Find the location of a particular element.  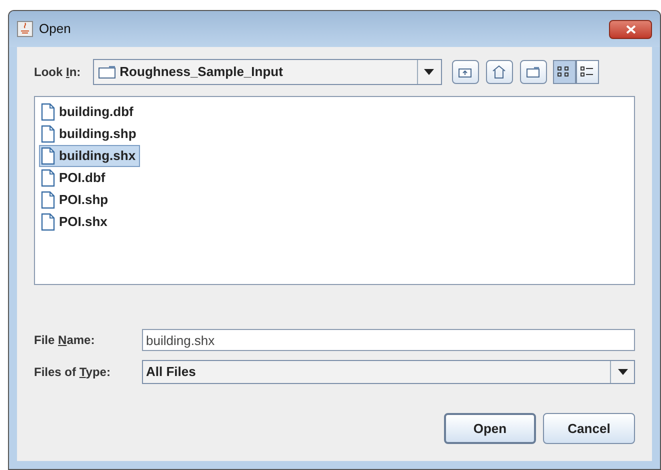

file-item: POI.shx is located at coordinates (75, 222).